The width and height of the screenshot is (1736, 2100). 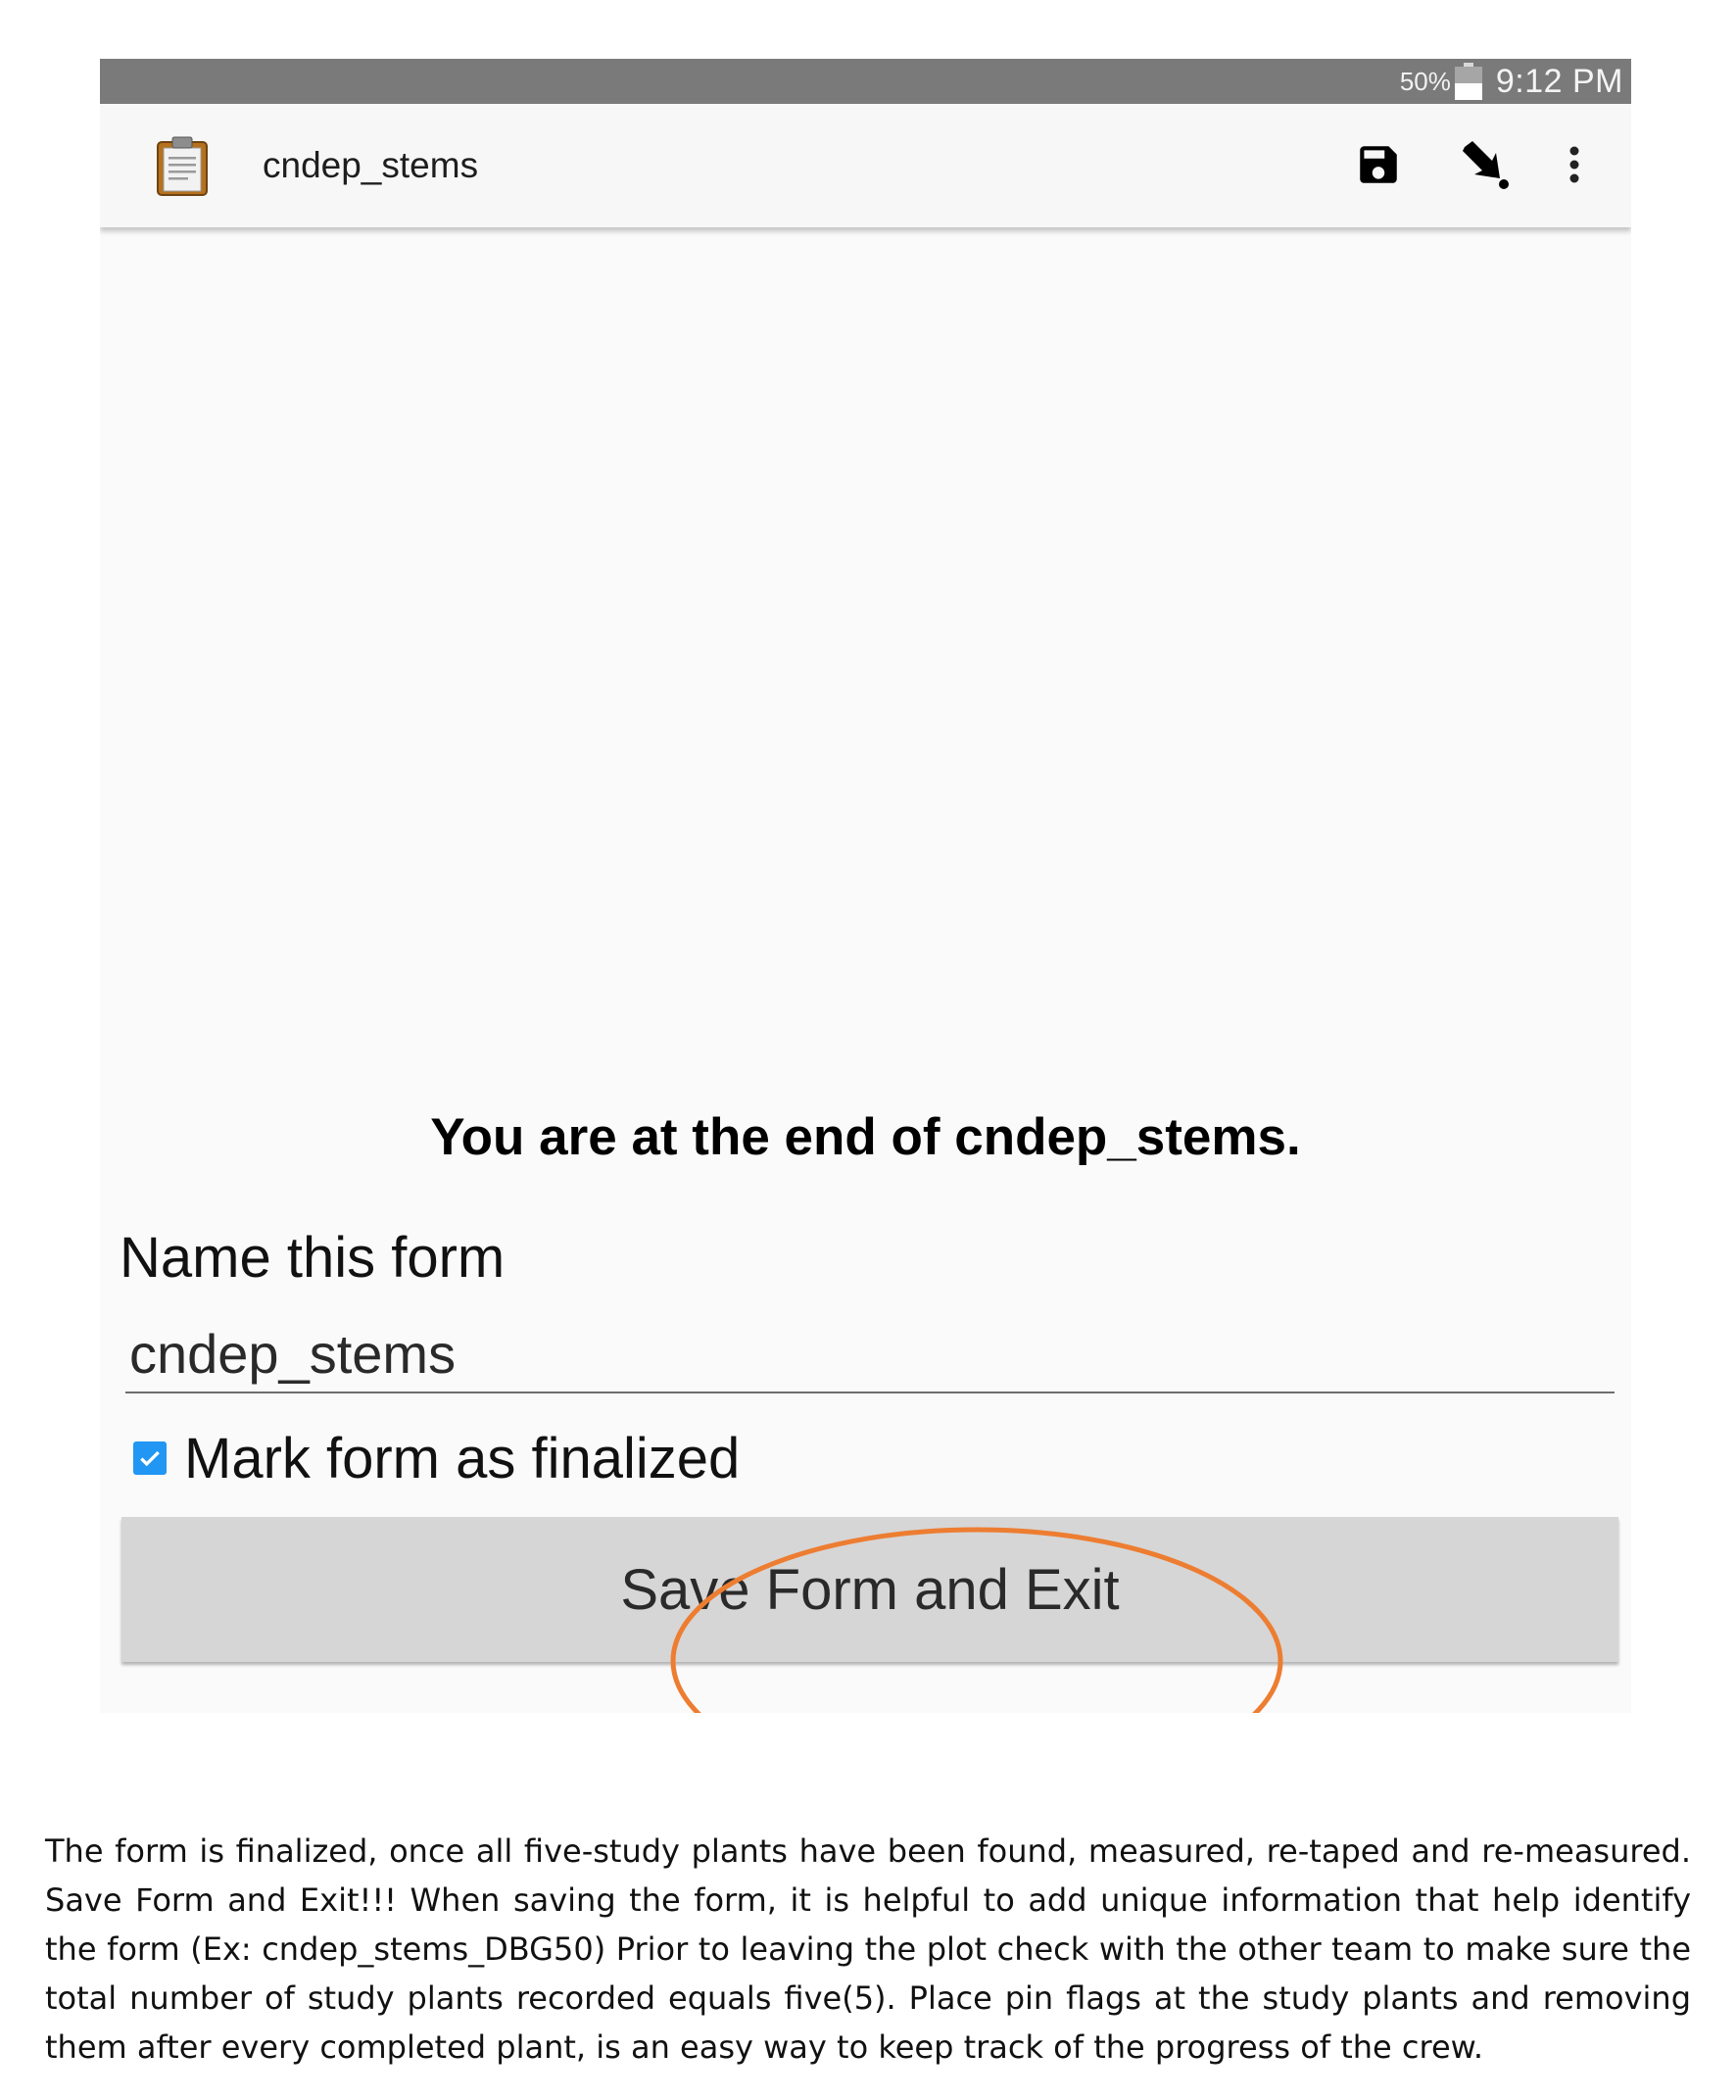 I want to click on status-clock: 9:12 PM, so click(x=1559, y=81).